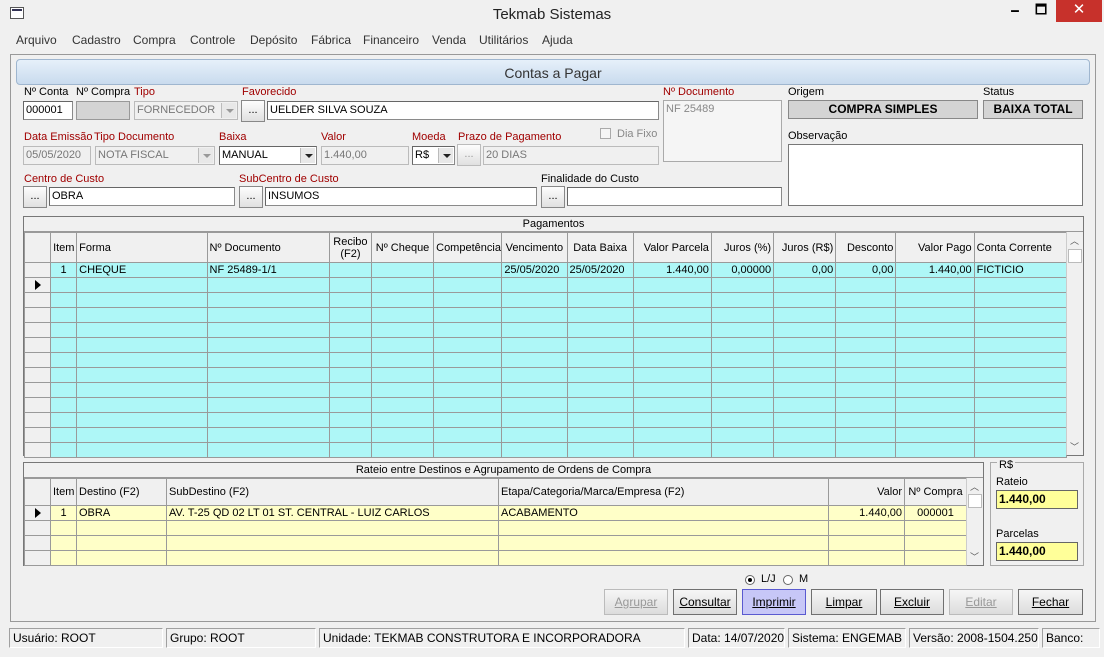  I want to click on cell-data-baixa: 25/05/2020, so click(600, 270).